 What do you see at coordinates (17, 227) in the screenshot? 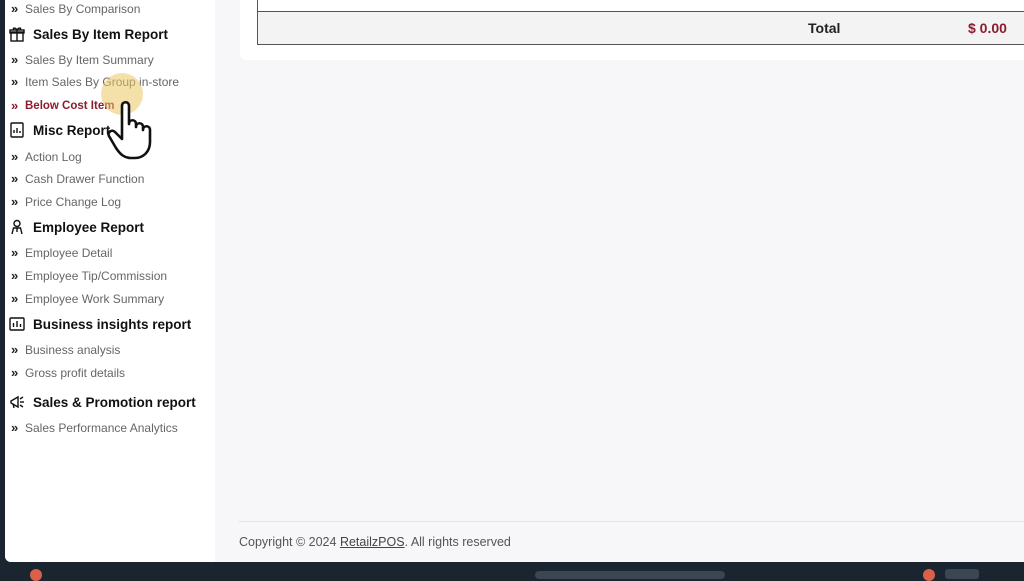
I see `person-icon` at bounding box center [17, 227].